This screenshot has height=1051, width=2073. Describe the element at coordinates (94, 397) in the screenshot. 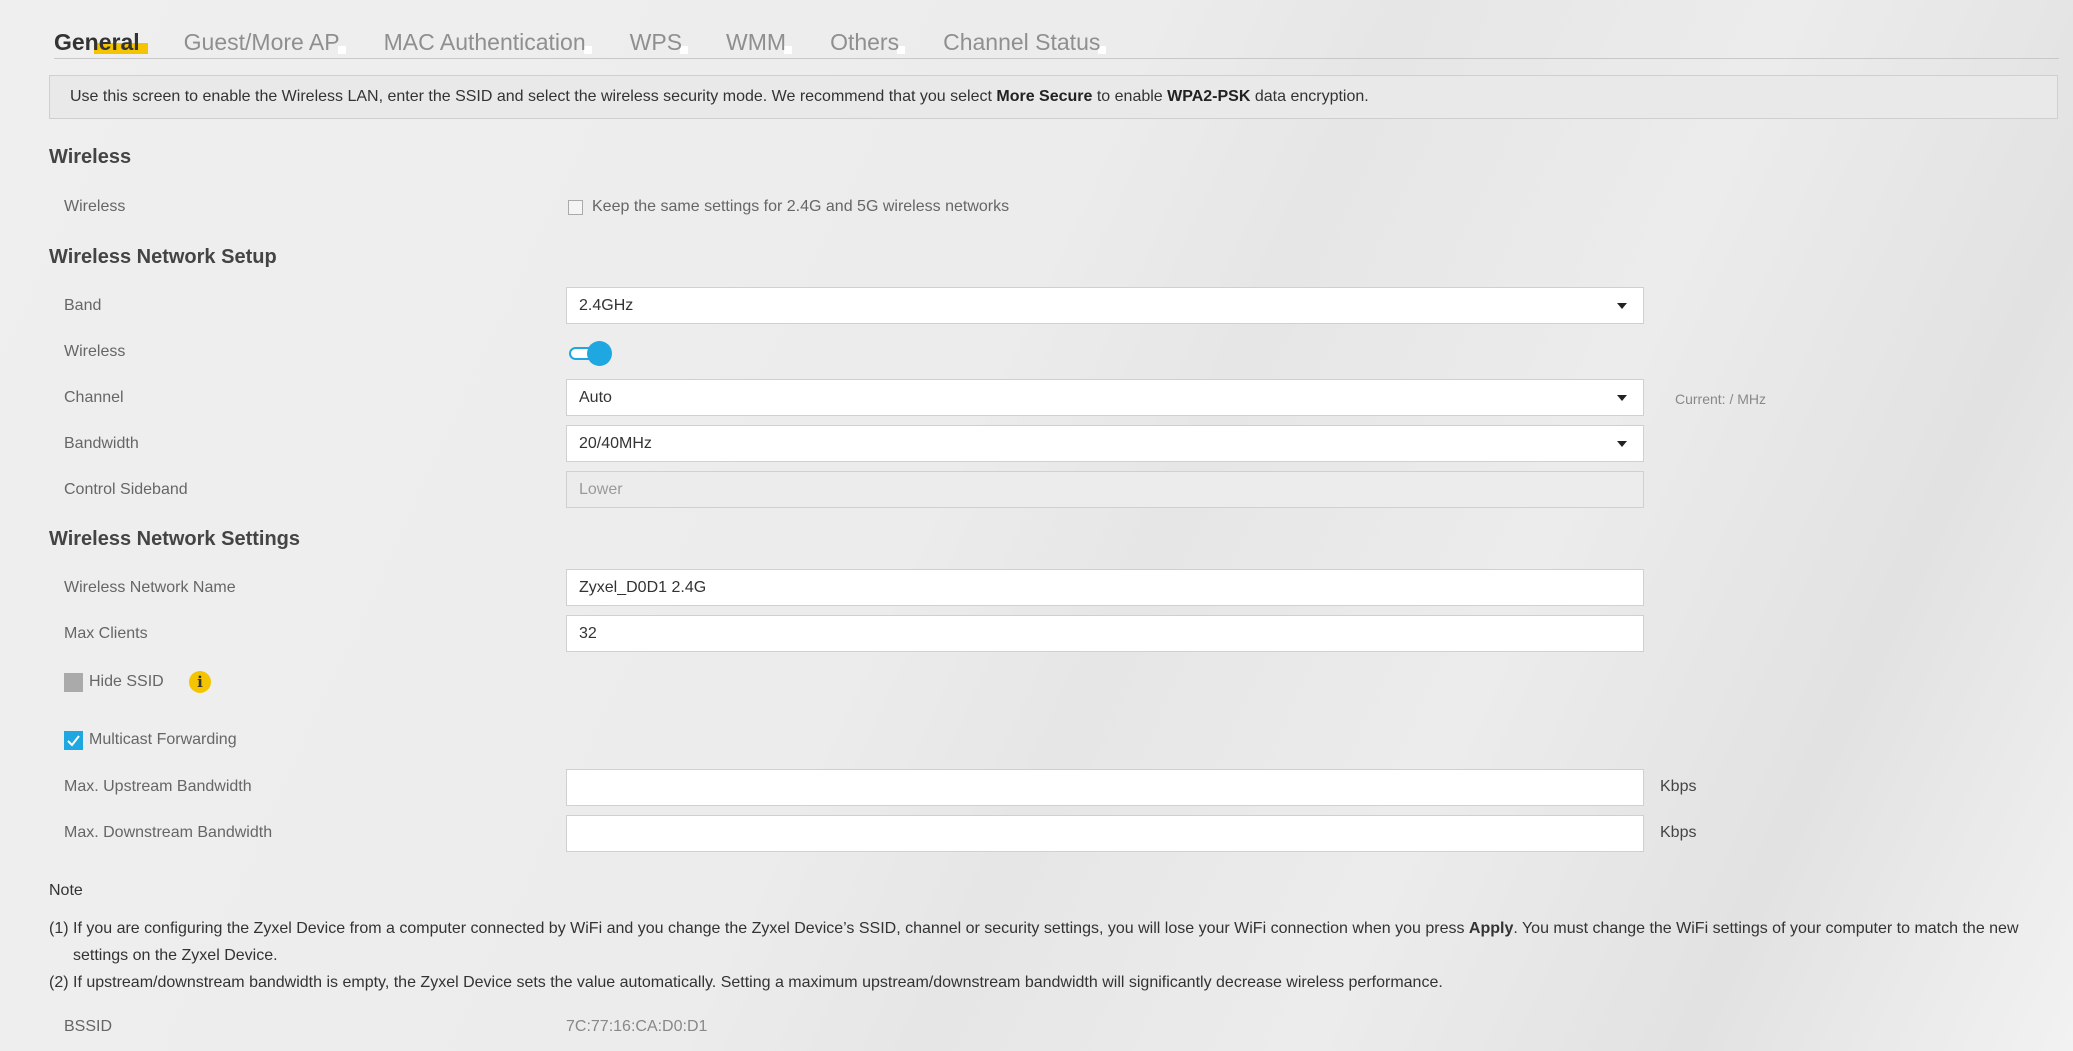

I see `channel-label: Channel` at that location.